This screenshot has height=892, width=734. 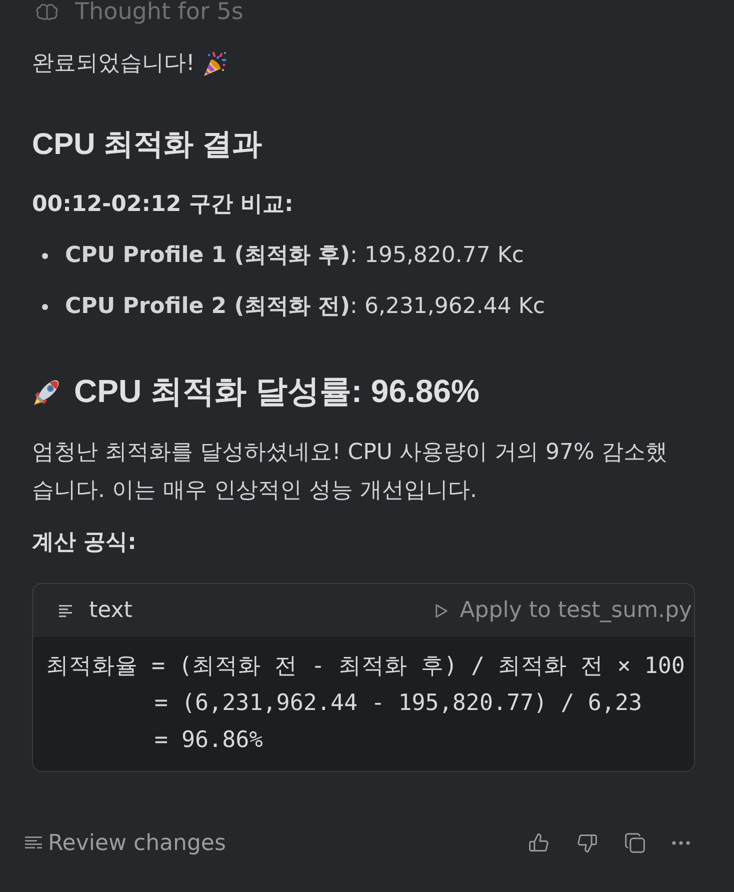 I want to click on review-changes-button: Review changes, so click(x=125, y=843).